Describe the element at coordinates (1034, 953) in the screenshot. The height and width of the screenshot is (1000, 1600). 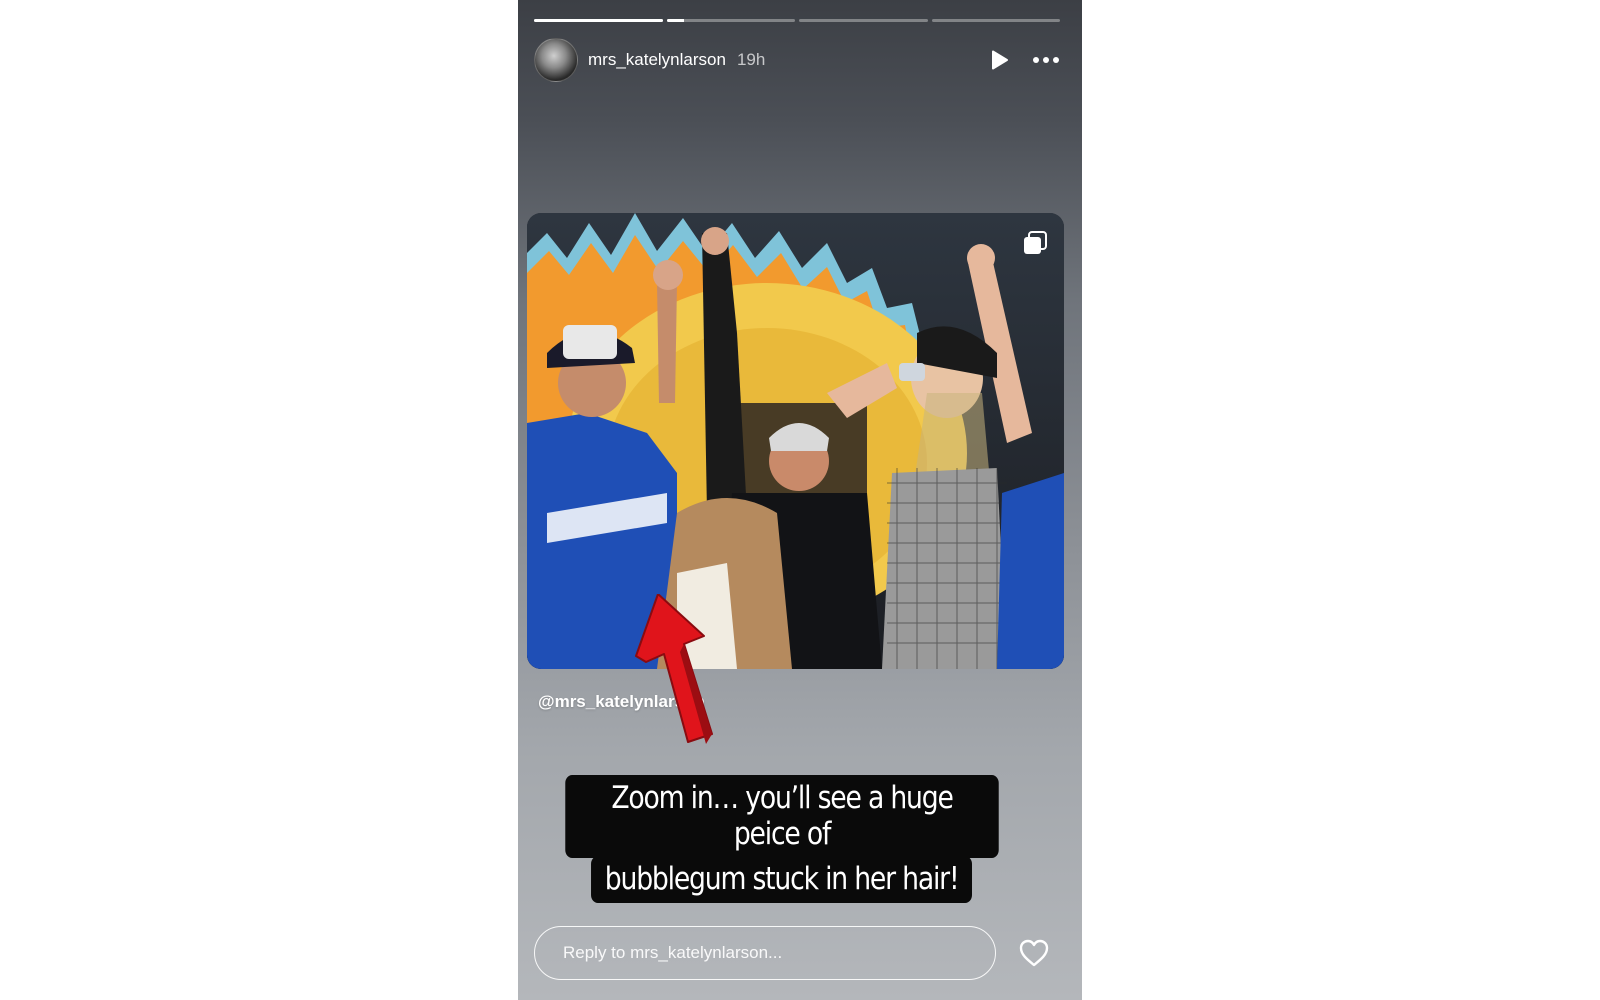
I see `heart-icon` at that location.